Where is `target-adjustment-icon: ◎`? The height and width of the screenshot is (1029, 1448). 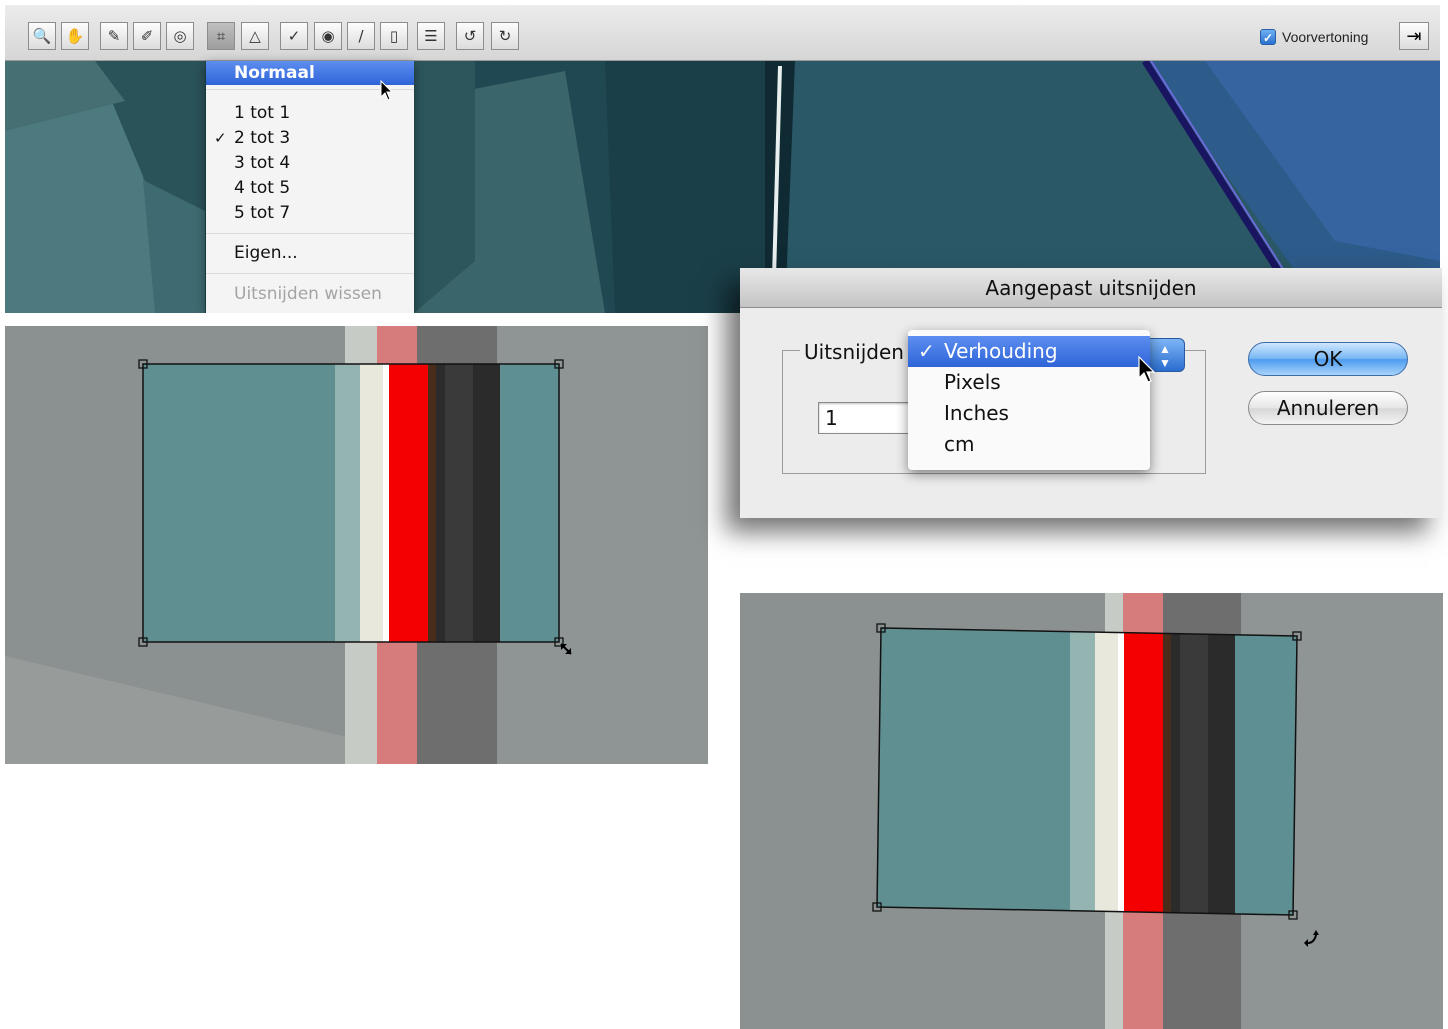 target-adjustment-icon: ◎ is located at coordinates (180, 36).